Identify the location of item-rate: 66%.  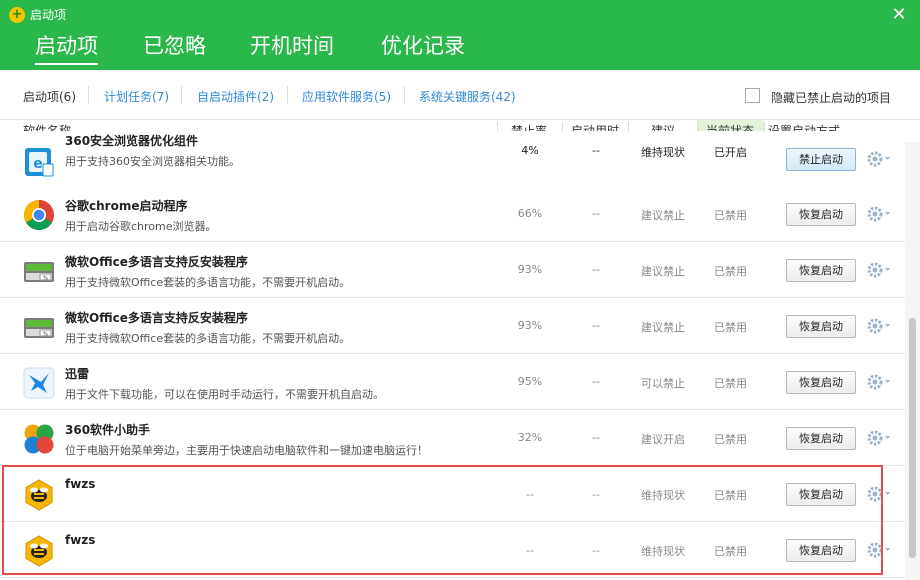
(530, 213).